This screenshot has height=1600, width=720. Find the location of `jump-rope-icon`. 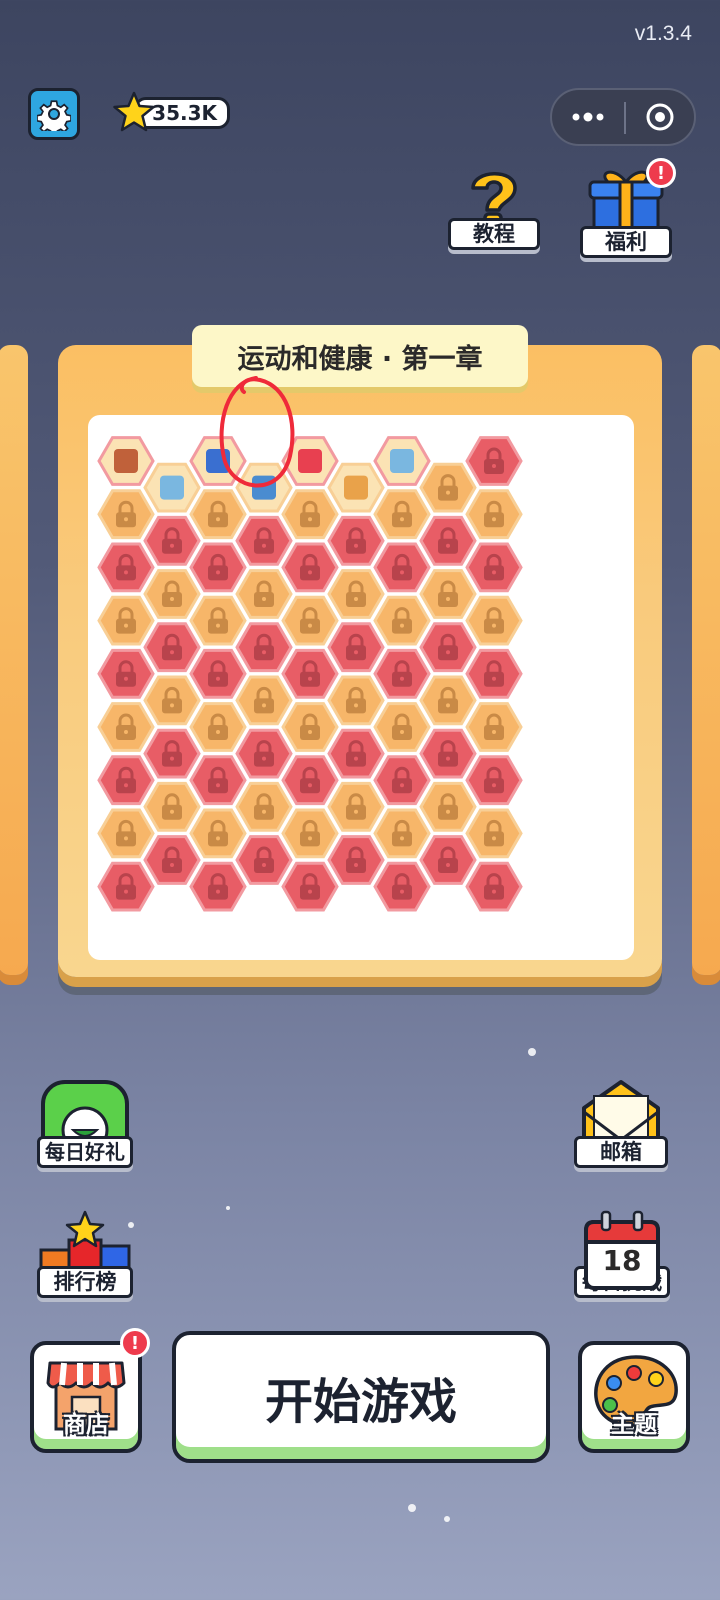

jump-rope-icon is located at coordinates (172, 487).